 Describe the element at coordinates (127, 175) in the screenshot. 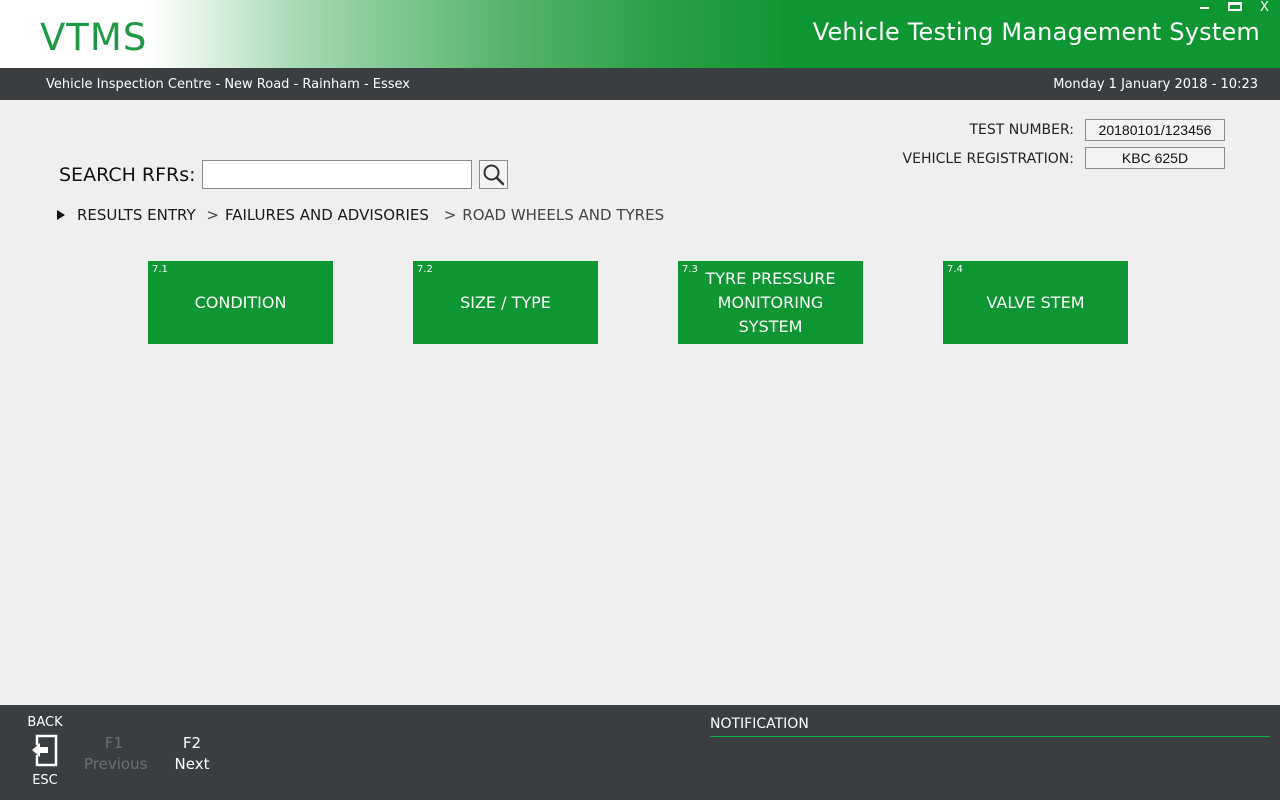

I see `search-label: SEARCH RFRs:` at that location.